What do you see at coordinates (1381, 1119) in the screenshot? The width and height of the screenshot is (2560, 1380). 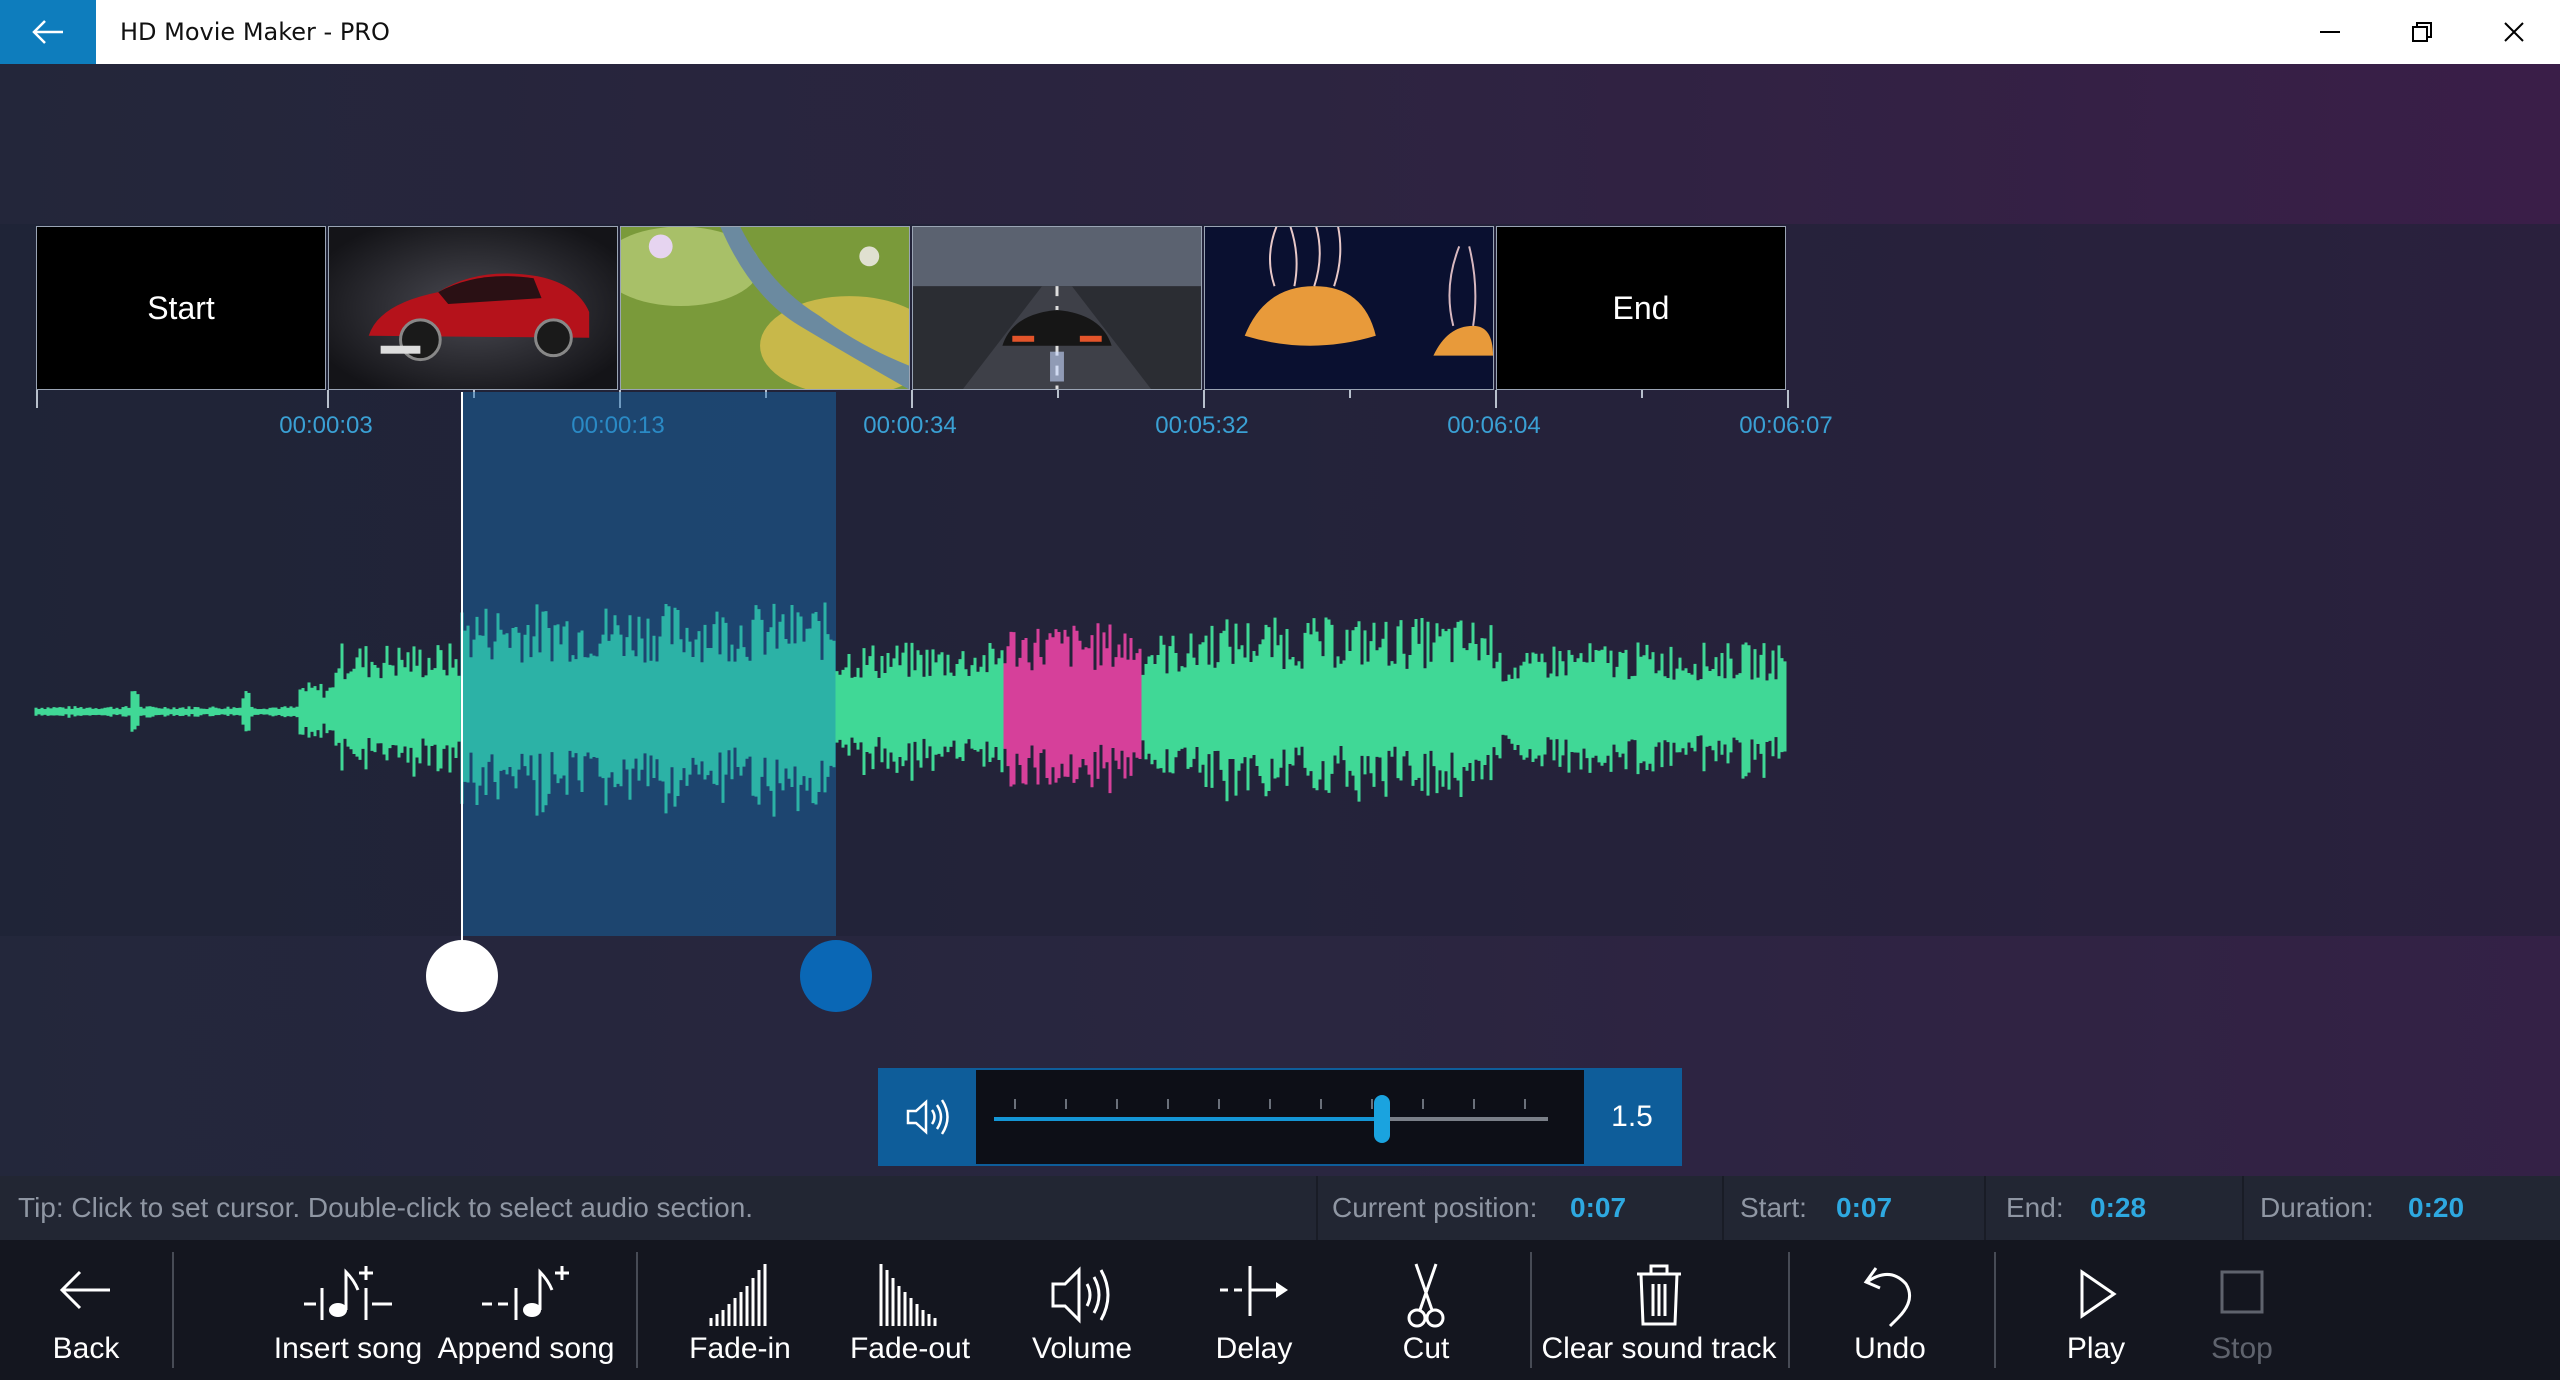 I see `volume-slider-thumb` at bounding box center [1381, 1119].